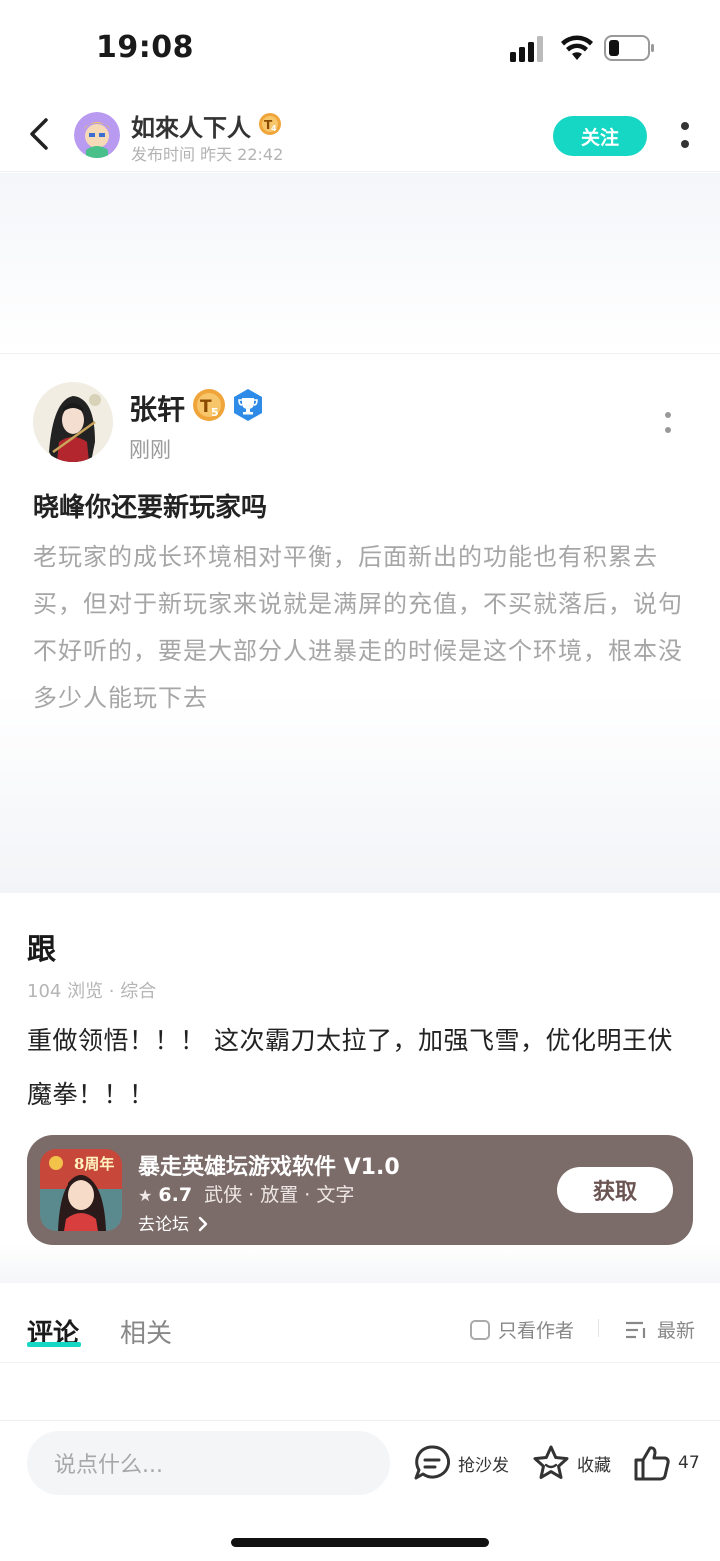 This screenshot has width=720, height=1561. I want to click on level-badge-icon: T 4, so click(270, 124).